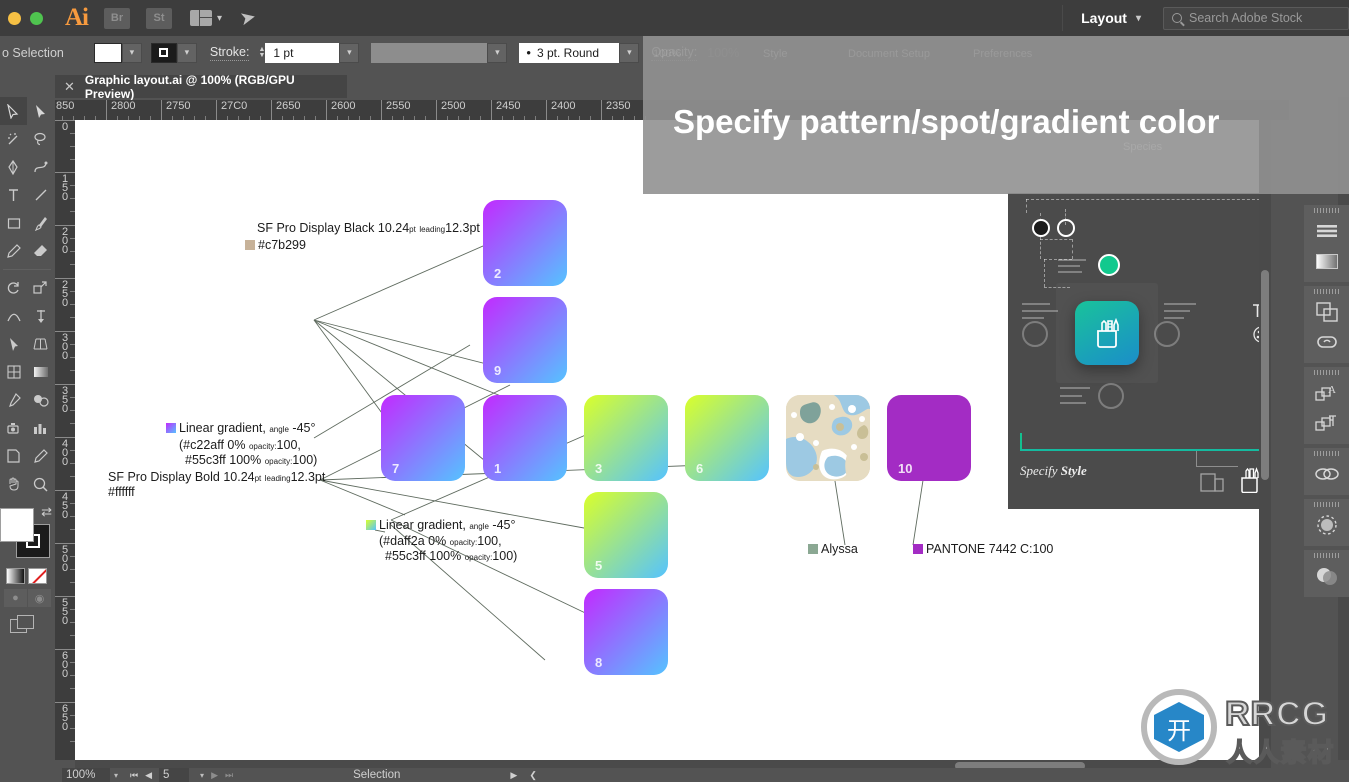  Describe the element at coordinates (1326, 393) in the screenshot. I see `character-styles-icon: A` at that location.